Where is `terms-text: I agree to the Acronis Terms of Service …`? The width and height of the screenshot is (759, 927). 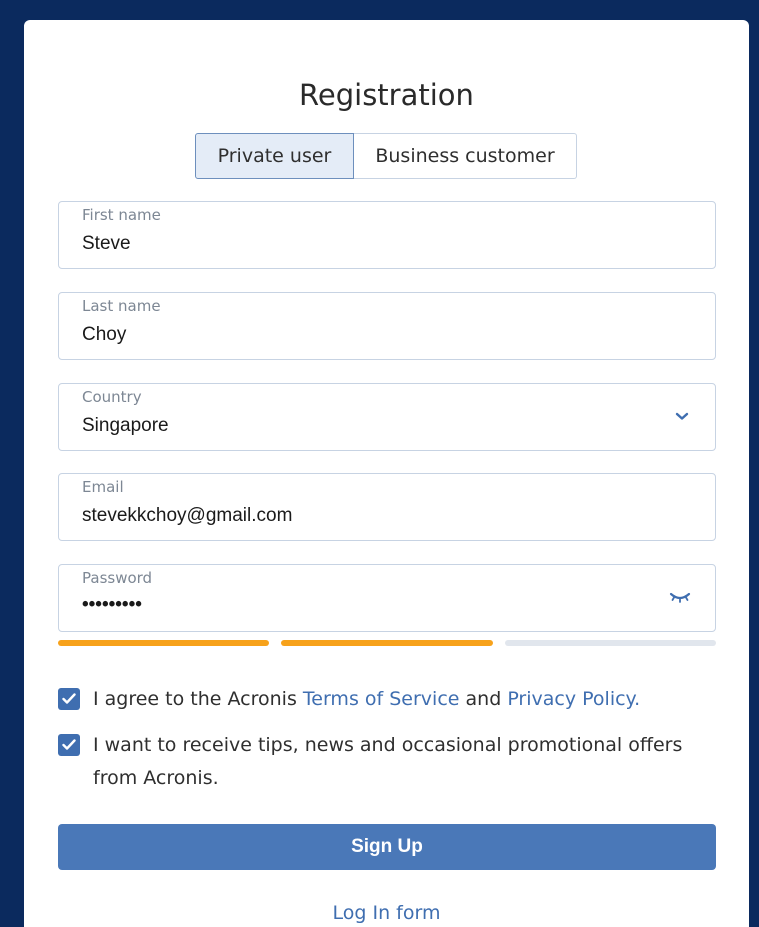 terms-text: I agree to the Acronis Terms of Service … is located at coordinates (408, 699).